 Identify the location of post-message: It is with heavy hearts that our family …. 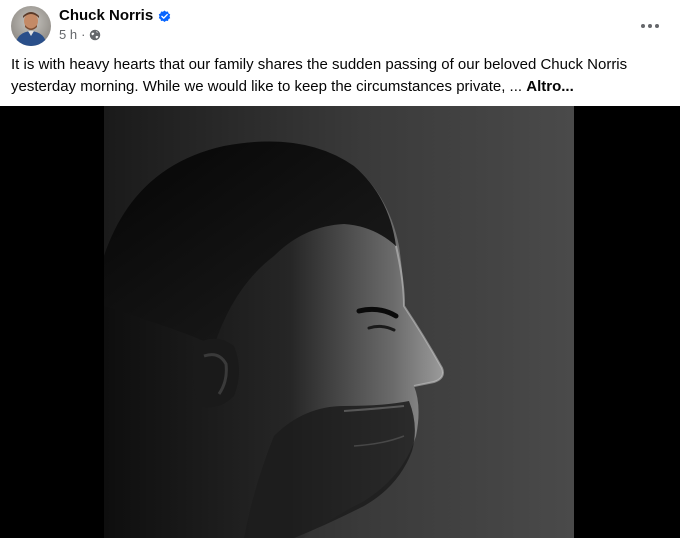
(336, 76).